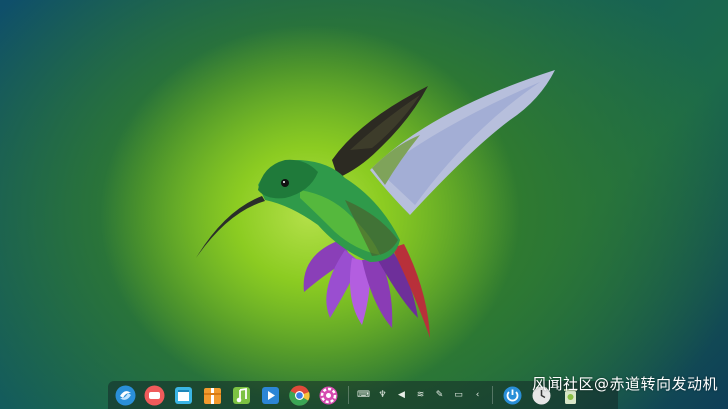  What do you see at coordinates (328, 395) in the screenshot?
I see `settings-icon` at bounding box center [328, 395].